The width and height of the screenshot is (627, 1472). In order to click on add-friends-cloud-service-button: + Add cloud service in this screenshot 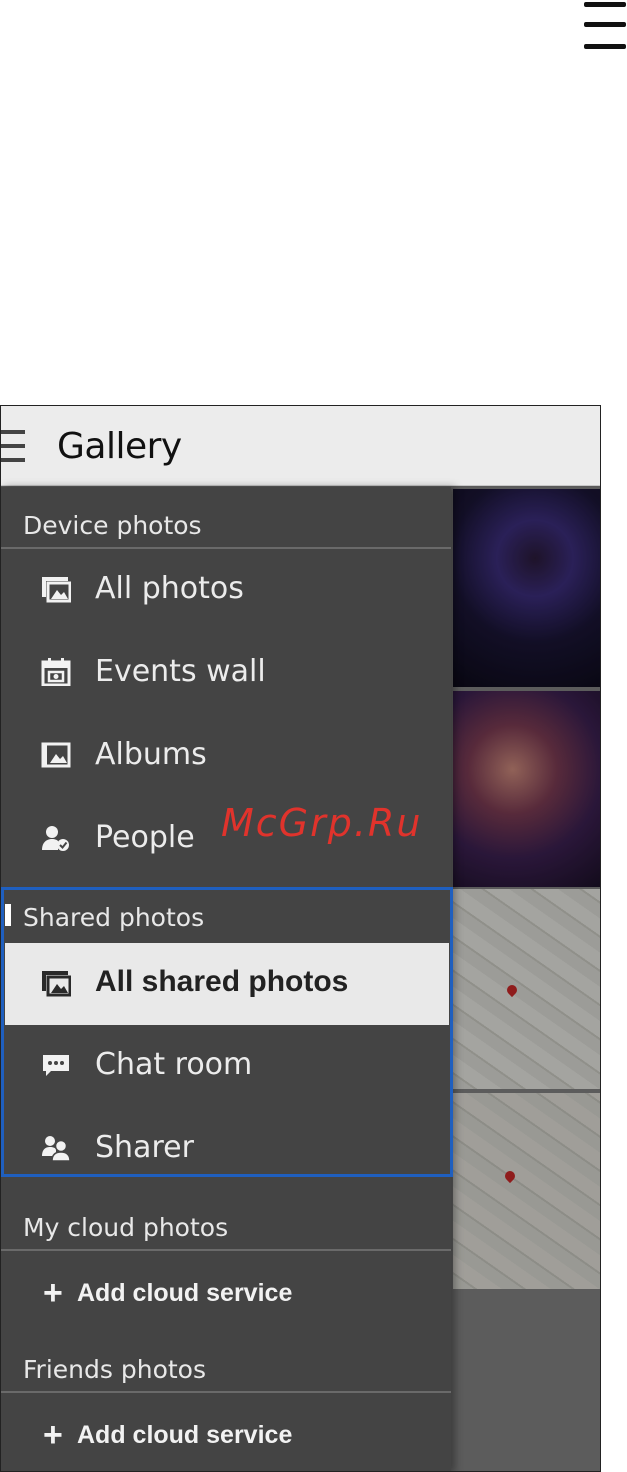, I will do `click(226, 1433)`.